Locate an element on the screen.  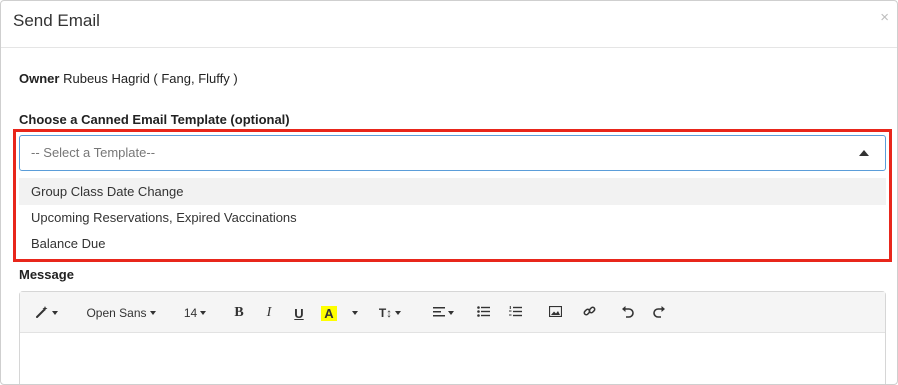
template-option: Group Class Date Change is located at coordinates (452, 191).